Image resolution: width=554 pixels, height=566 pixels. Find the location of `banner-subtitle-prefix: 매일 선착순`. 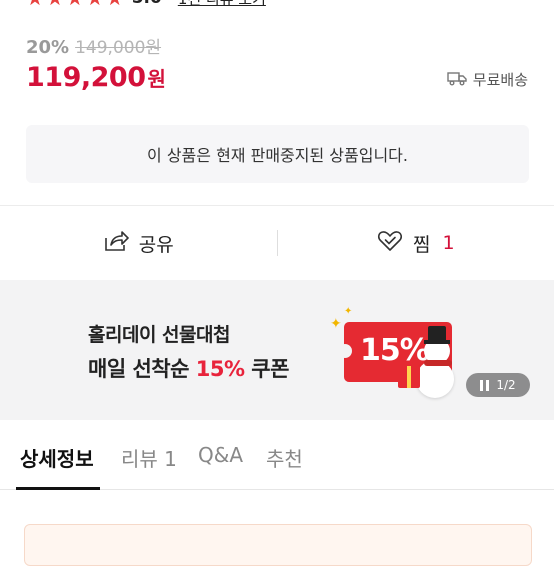

banner-subtitle-prefix: 매일 선착순 is located at coordinates (142, 369).